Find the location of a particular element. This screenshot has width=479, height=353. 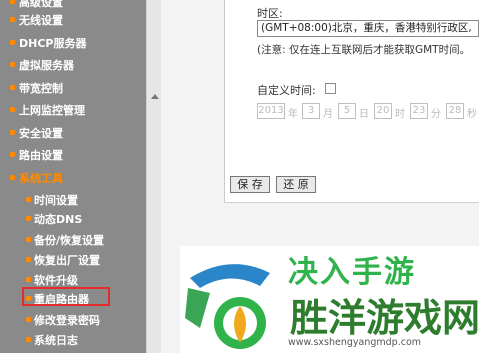

content-divider is located at coordinates (351, 202).